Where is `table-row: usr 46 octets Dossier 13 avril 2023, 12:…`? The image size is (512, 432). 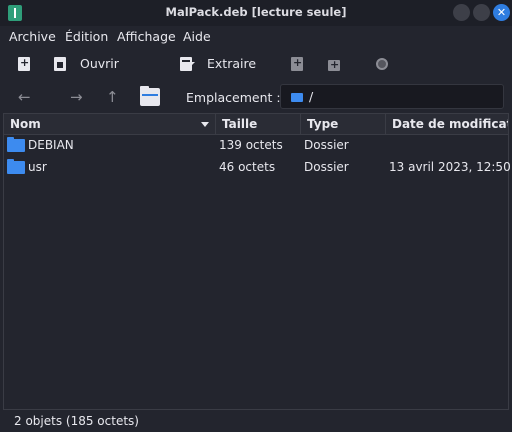 table-row: usr 46 octets Dossier 13 avril 2023, 12:… is located at coordinates (257, 168).